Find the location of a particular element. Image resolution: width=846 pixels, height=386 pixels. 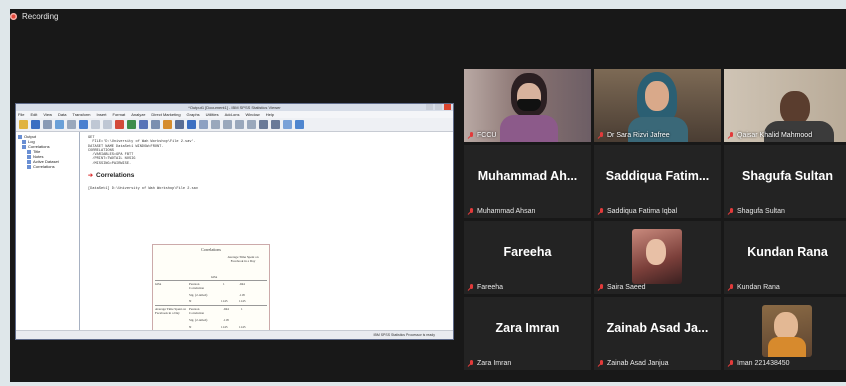

print-icon is located at coordinates (47, 124).